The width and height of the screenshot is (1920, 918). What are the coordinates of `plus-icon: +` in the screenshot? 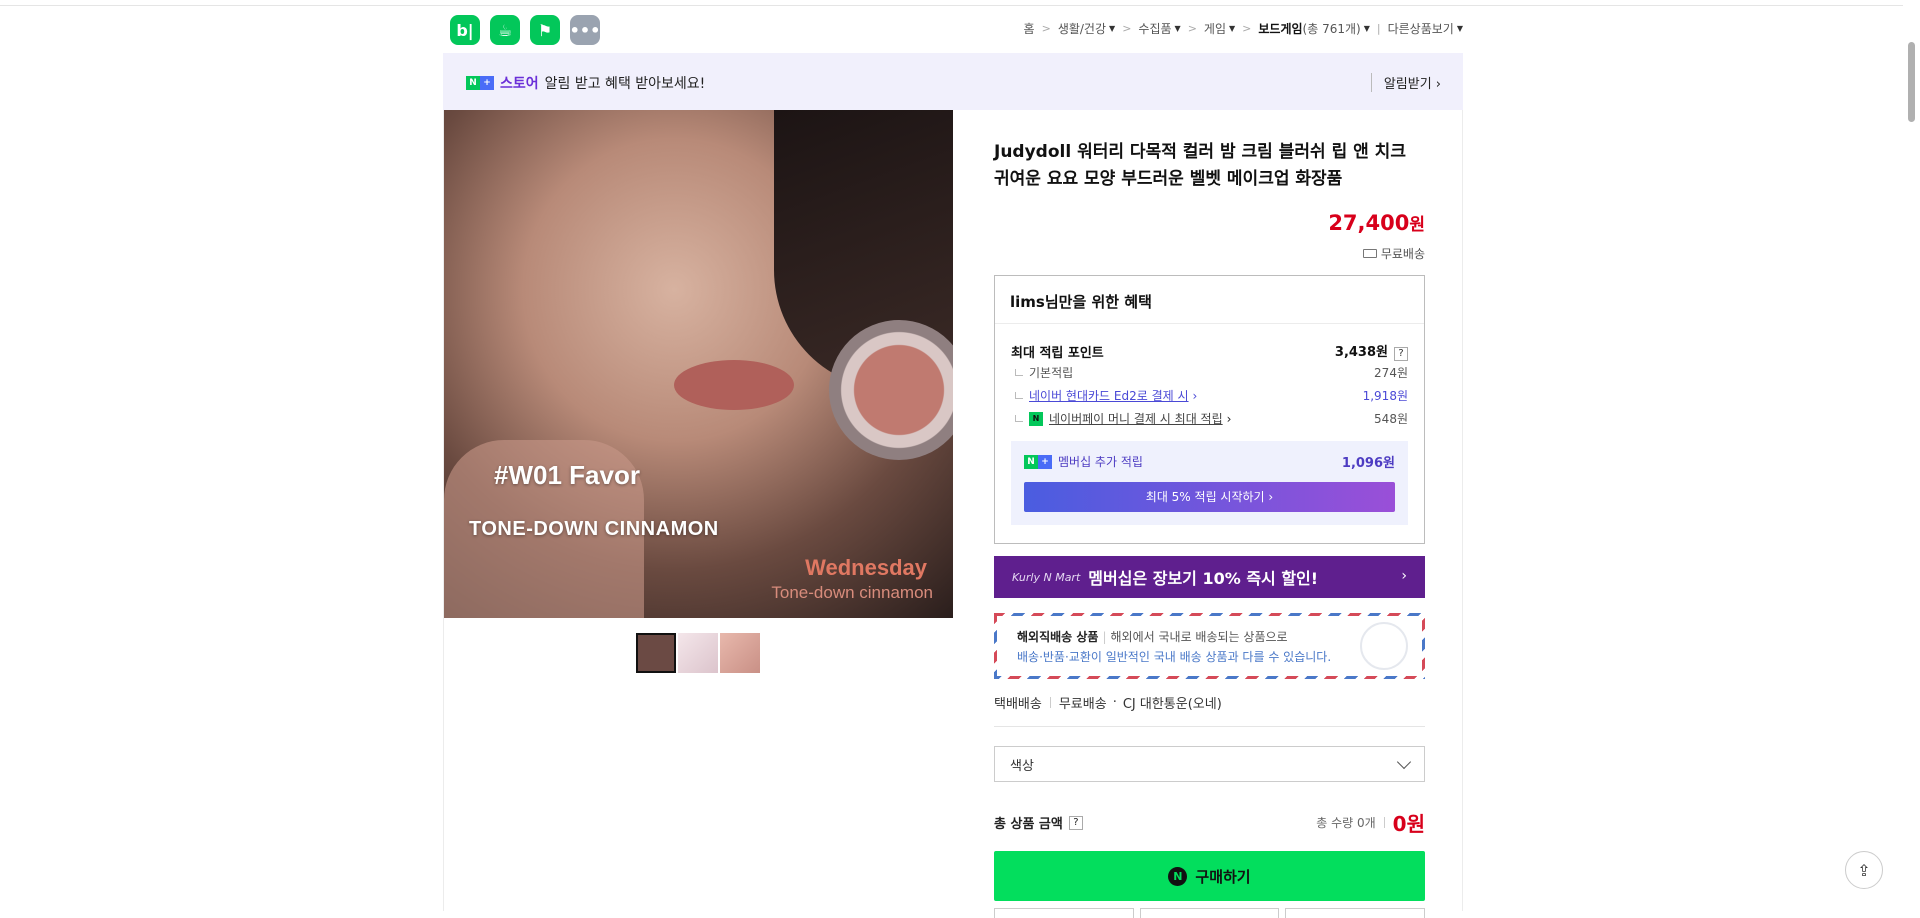 It's located at (487, 83).